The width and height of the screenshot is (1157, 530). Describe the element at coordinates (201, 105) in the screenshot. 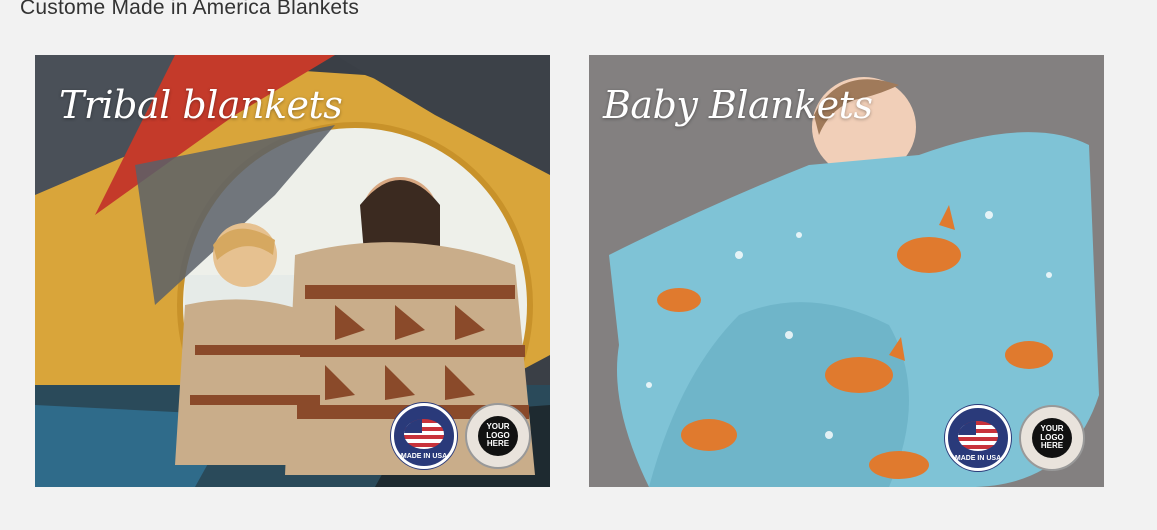

I see `card-title: Tribal blankets` at that location.